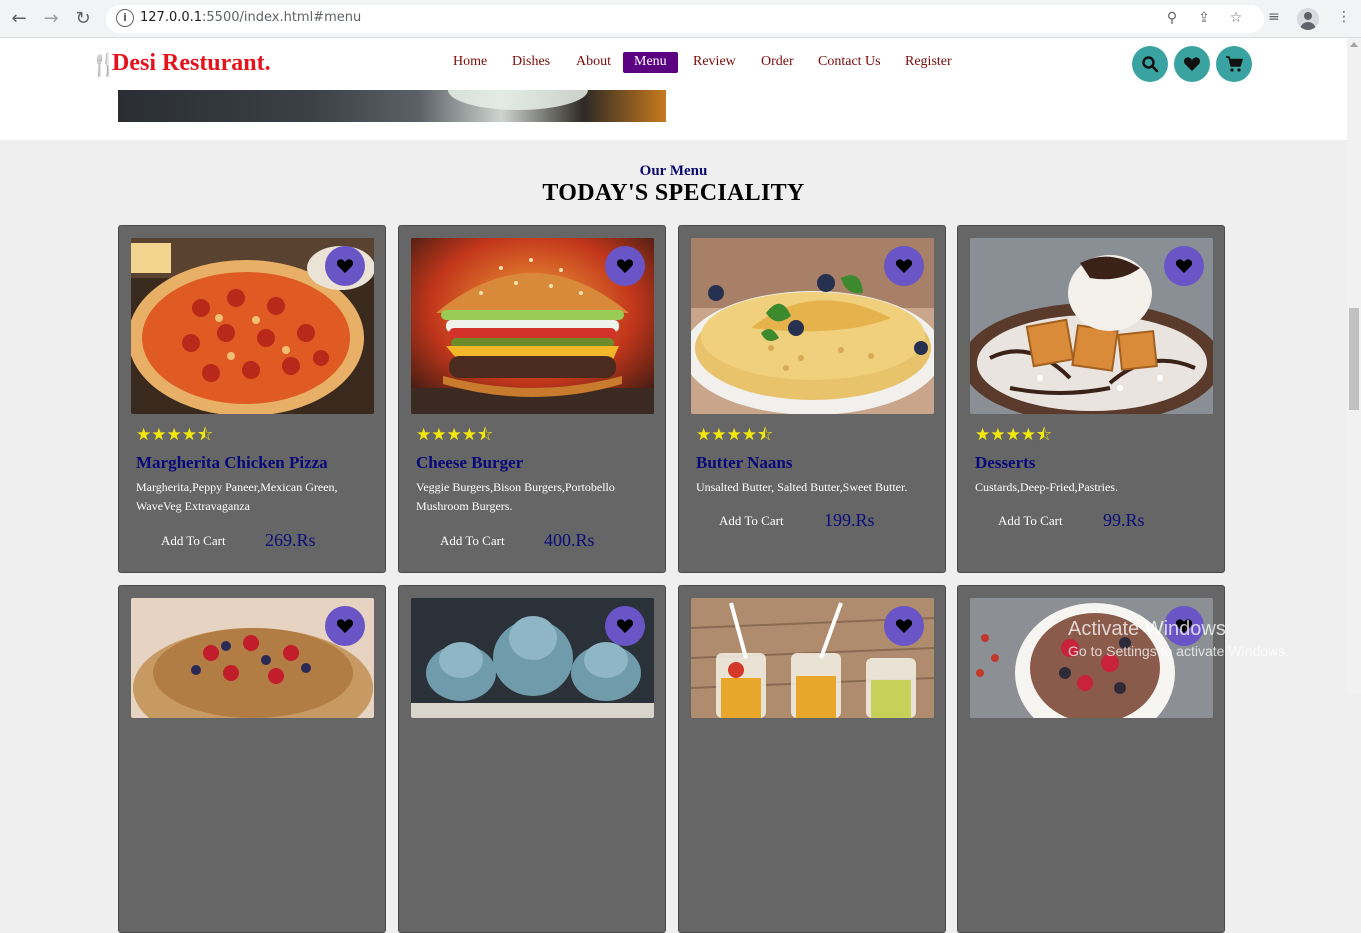 This screenshot has width=1361, height=933. Describe the element at coordinates (1124, 520) in the screenshot. I see `dish-price: 99.Rs` at that location.